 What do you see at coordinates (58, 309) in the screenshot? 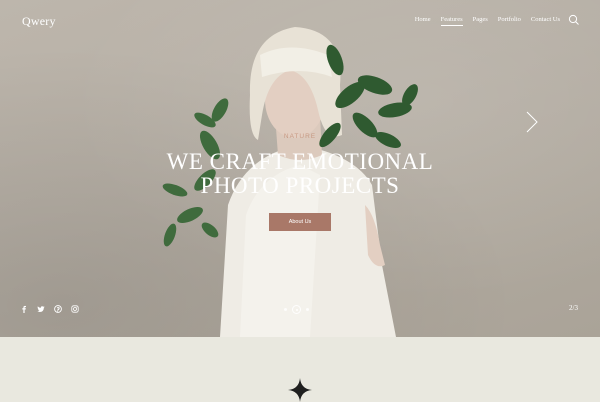
I see `pinterest-icon` at bounding box center [58, 309].